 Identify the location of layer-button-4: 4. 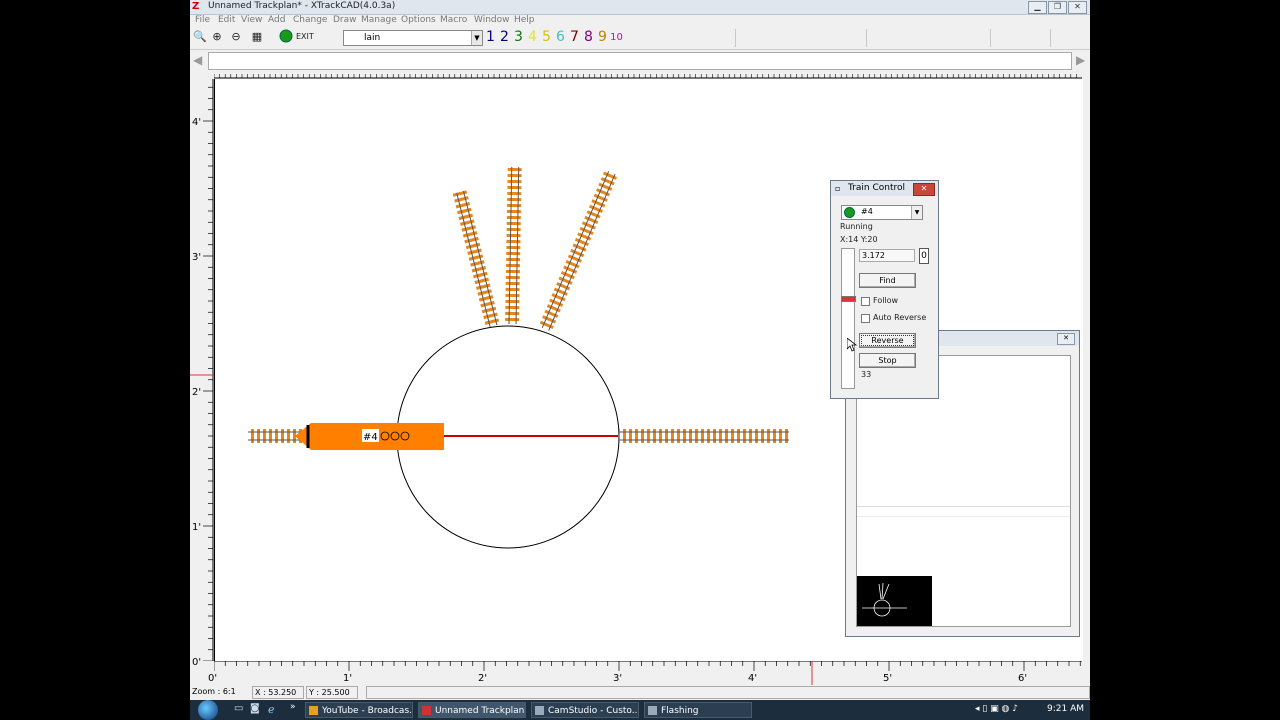
(532, 37).